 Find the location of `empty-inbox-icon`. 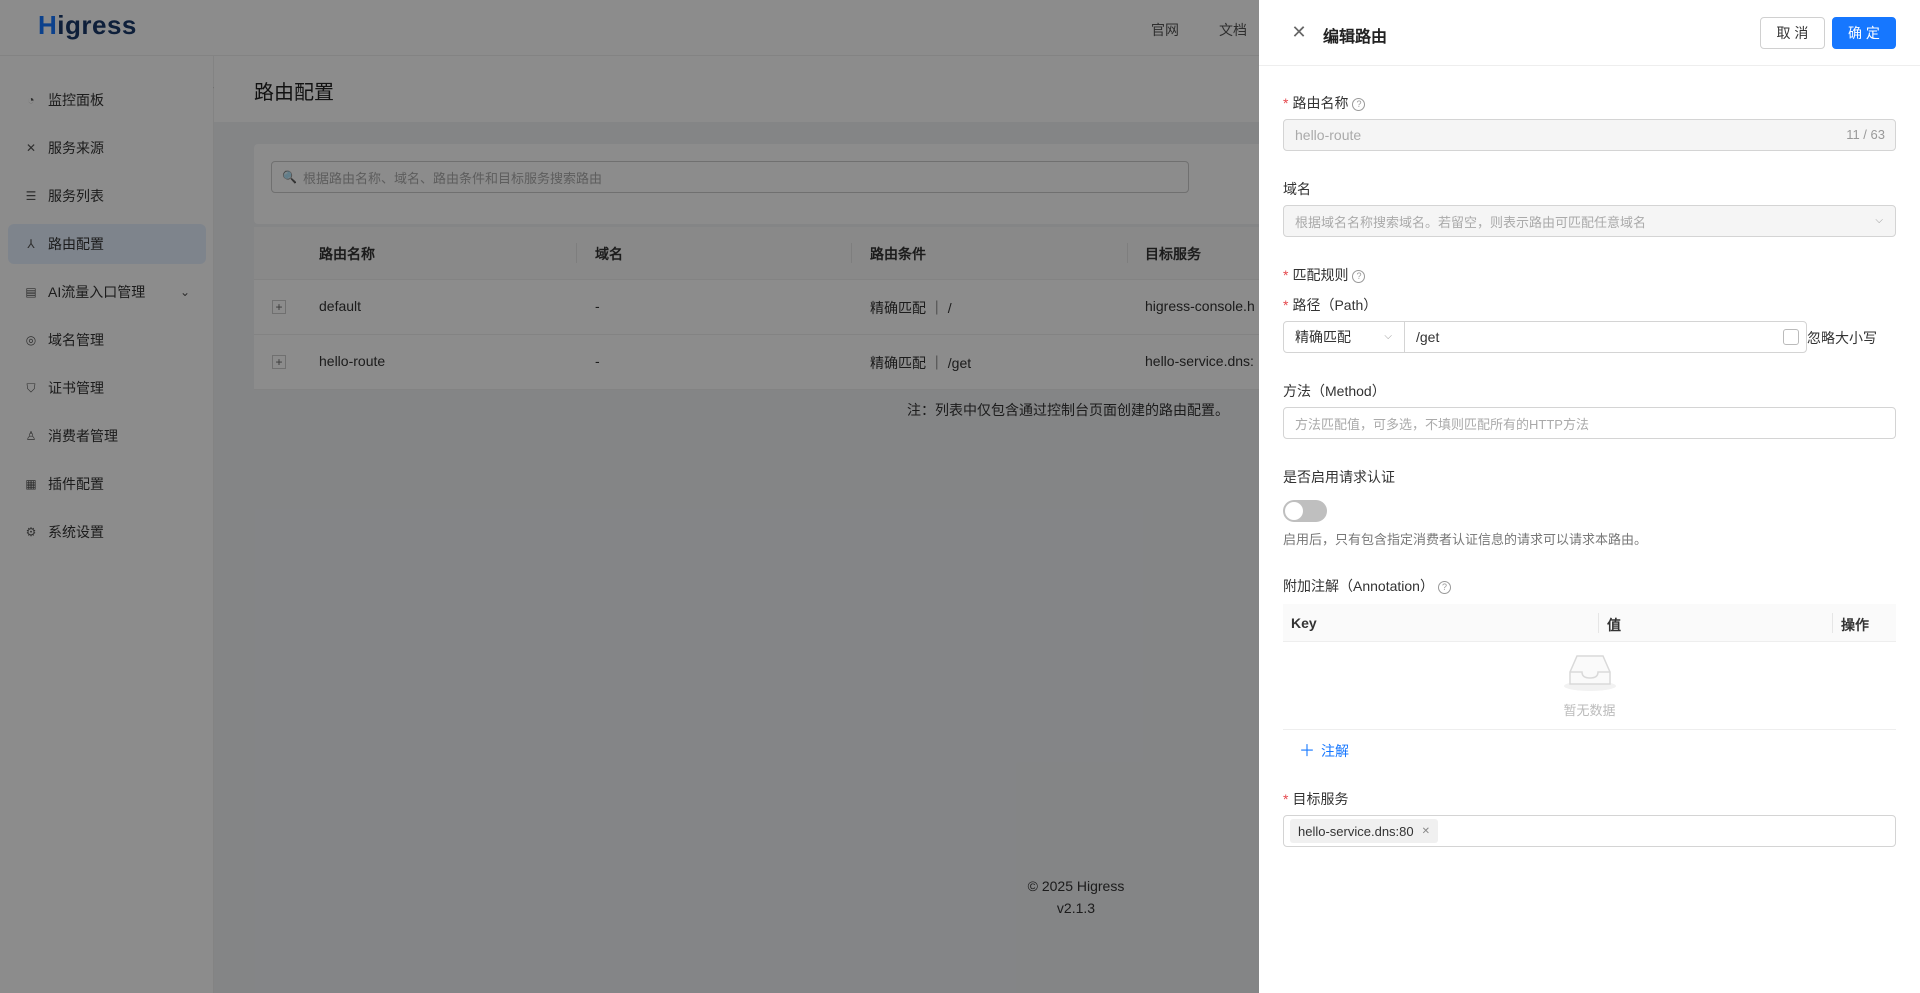

empty-inbox-icon is located at coordinates (1590, 673).